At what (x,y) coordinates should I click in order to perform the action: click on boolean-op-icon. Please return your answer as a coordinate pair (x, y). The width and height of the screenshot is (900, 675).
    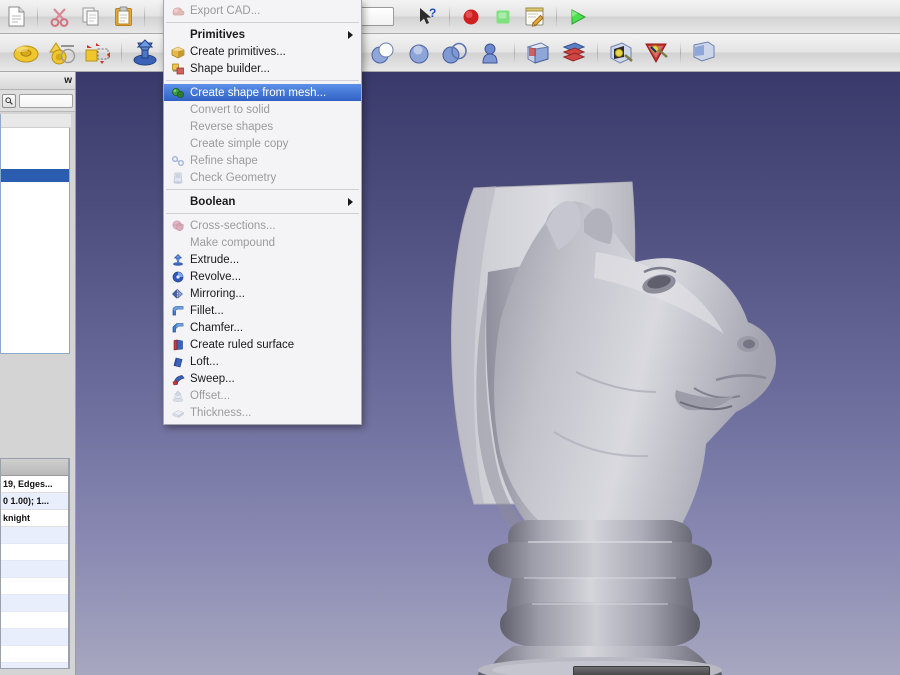
    Looking at the image, I should click on (491, 53).